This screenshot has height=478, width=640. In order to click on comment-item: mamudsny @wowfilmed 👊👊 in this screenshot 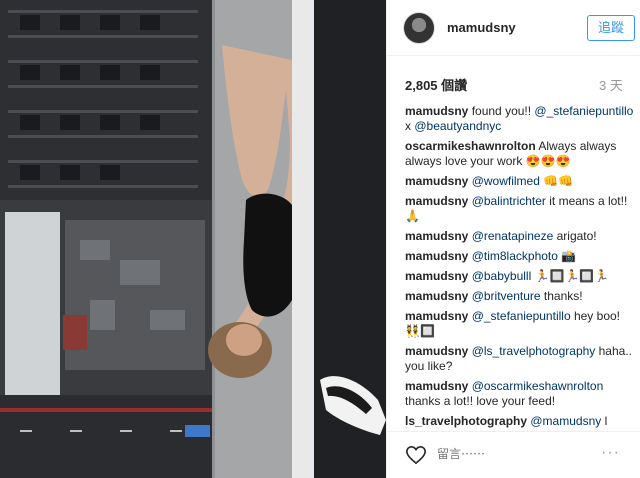, I will do `click(521, 181)`.